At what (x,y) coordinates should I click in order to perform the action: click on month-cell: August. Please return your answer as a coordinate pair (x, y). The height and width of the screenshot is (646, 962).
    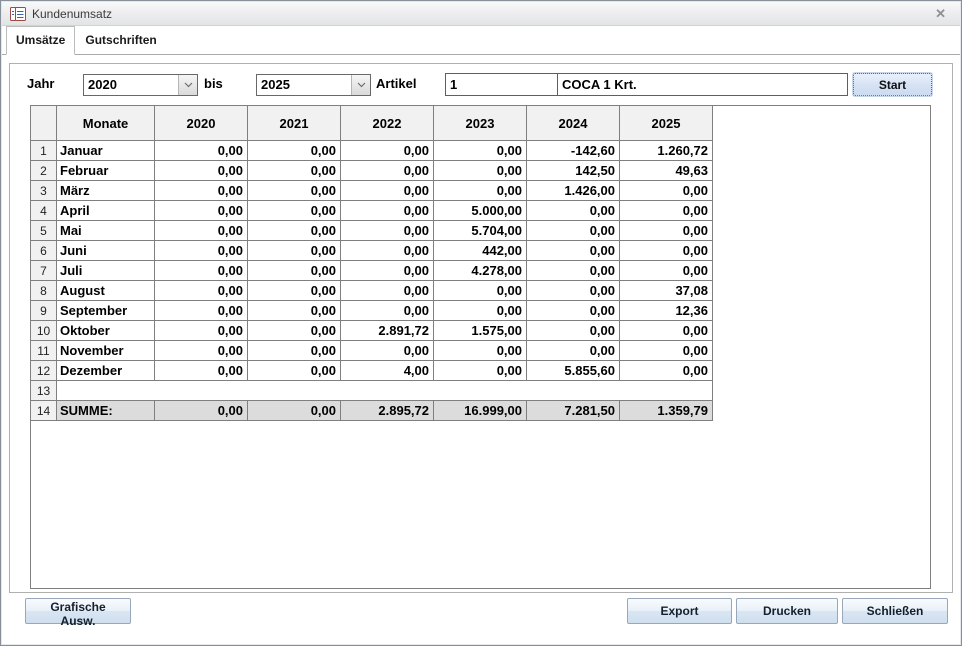
    Looking at the image, I should click on (105, 290).